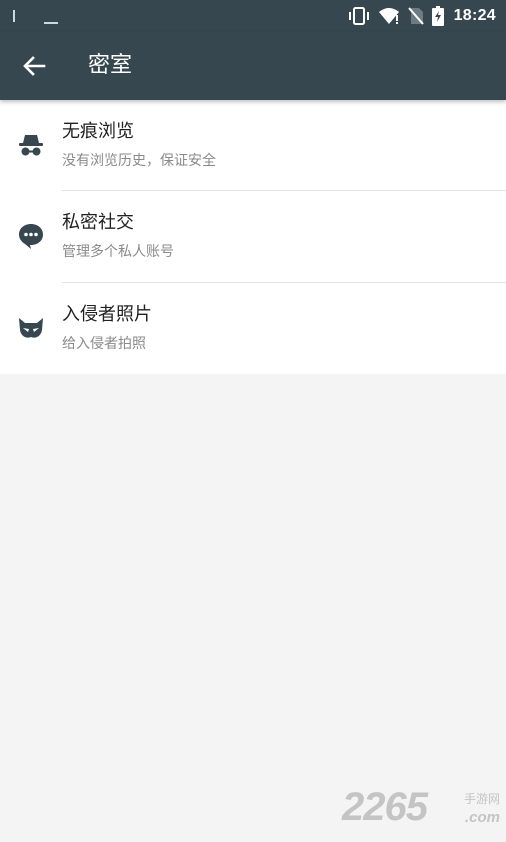  What do you see at coordinates (110, 65) in the screenshot?
I see `page-title: 密室` at bounding box center [110, 65].